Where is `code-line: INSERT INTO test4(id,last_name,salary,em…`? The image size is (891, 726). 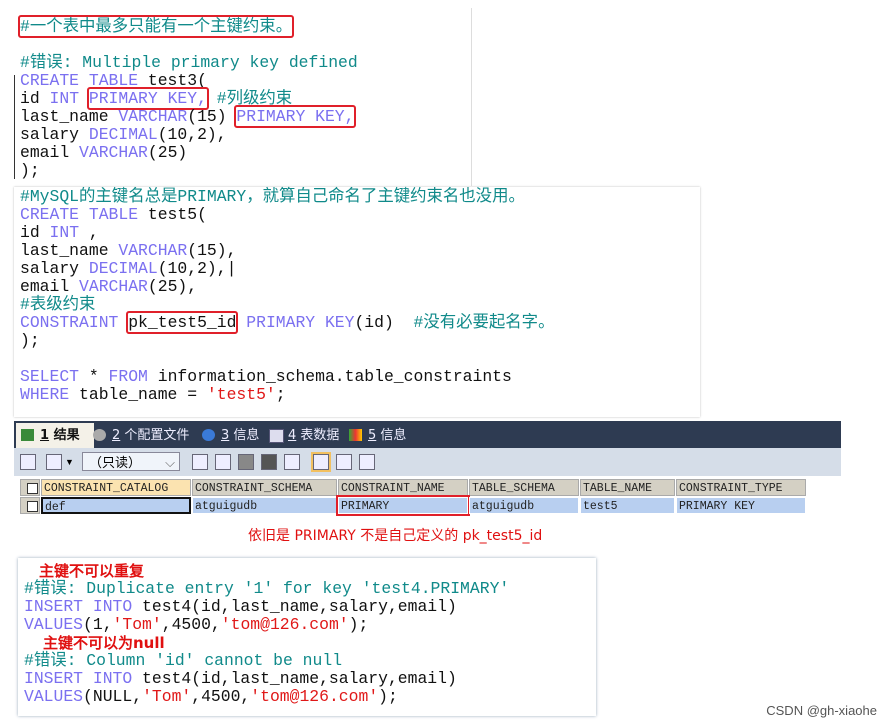 code-line: INSERT INTO test4(id,last_name,salary,em… is located at coordinates (240, 607).